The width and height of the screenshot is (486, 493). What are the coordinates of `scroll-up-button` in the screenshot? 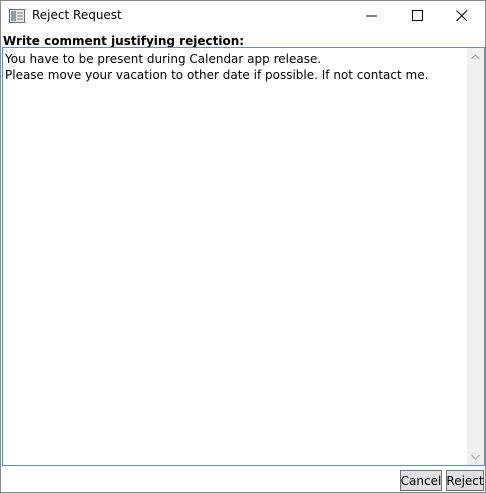 It's located at (475, 56).